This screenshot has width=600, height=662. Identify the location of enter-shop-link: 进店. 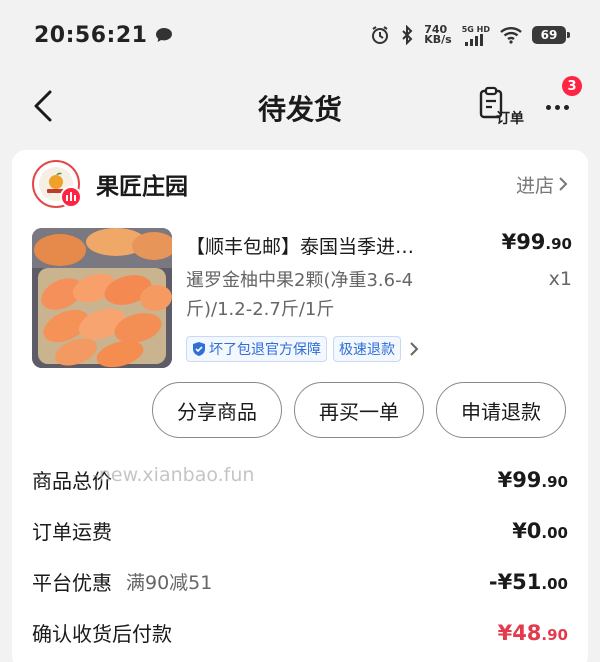
(542, 184).